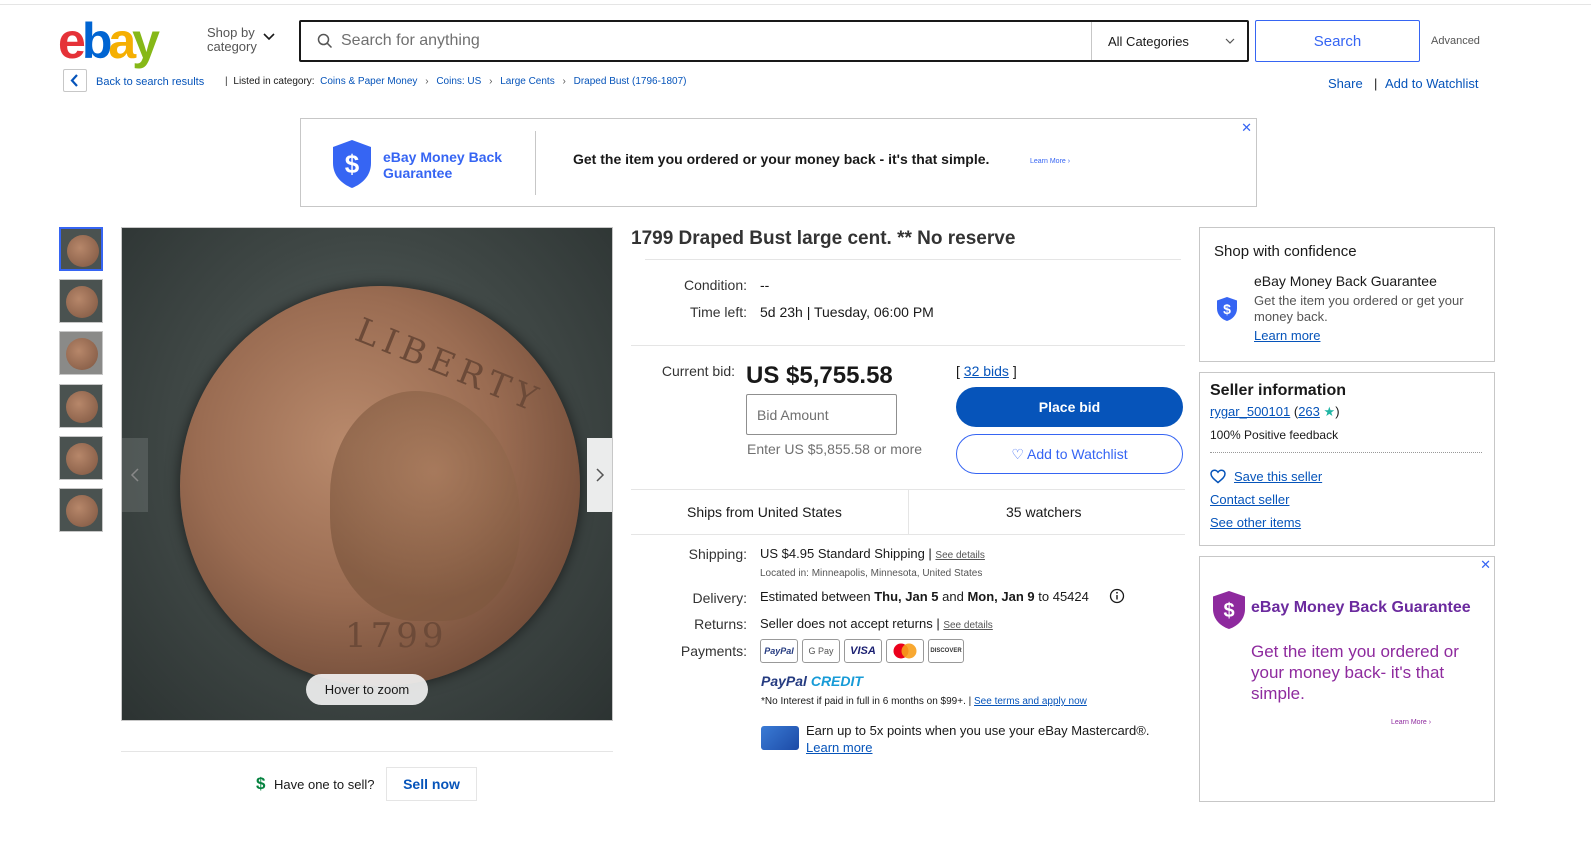 This screenshot has height=858, width=1591. Describe the element at coordinates (1069, 407) in the screenshot. I see `place-bid-button: Place bid` at that location.